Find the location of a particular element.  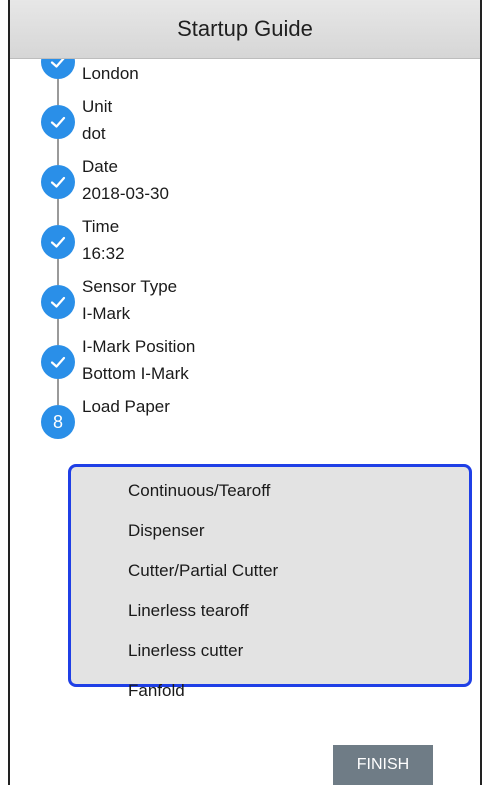

header-bar: Startup Guide is located at coordinates (245, 29).